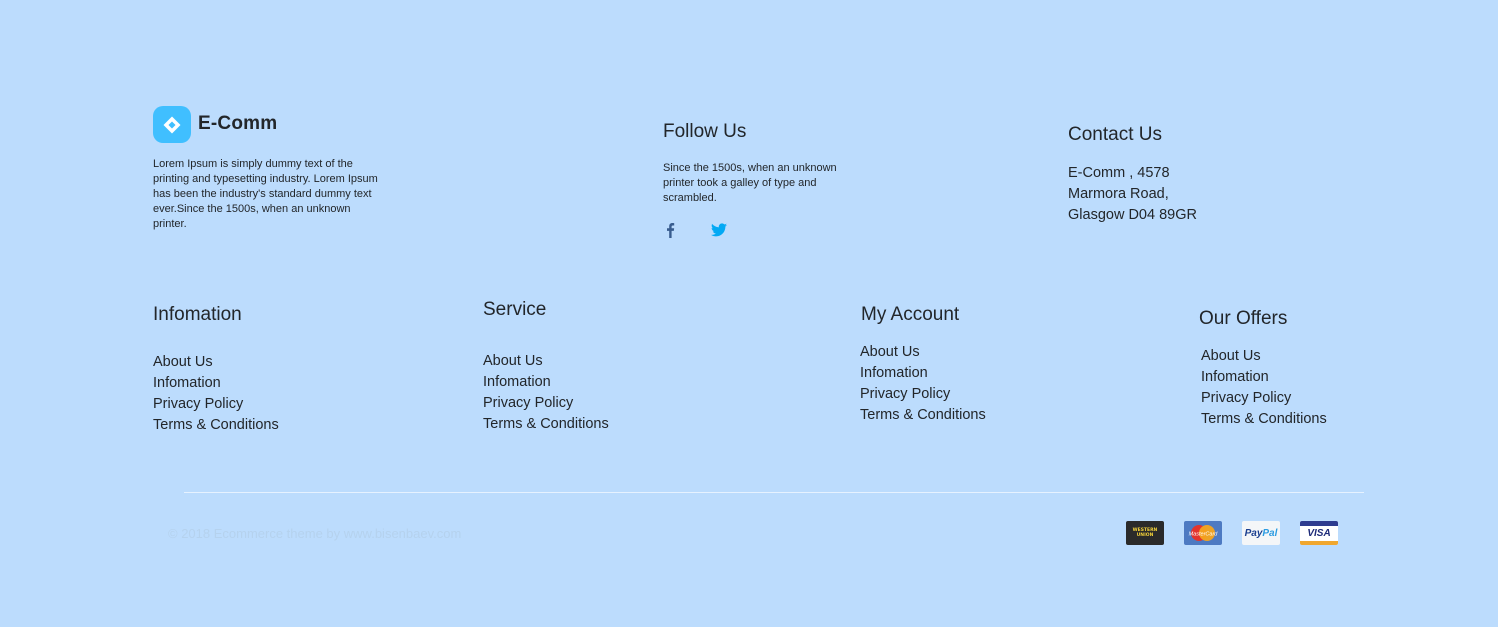  I want to click on footer-divider, so click(774, 492).